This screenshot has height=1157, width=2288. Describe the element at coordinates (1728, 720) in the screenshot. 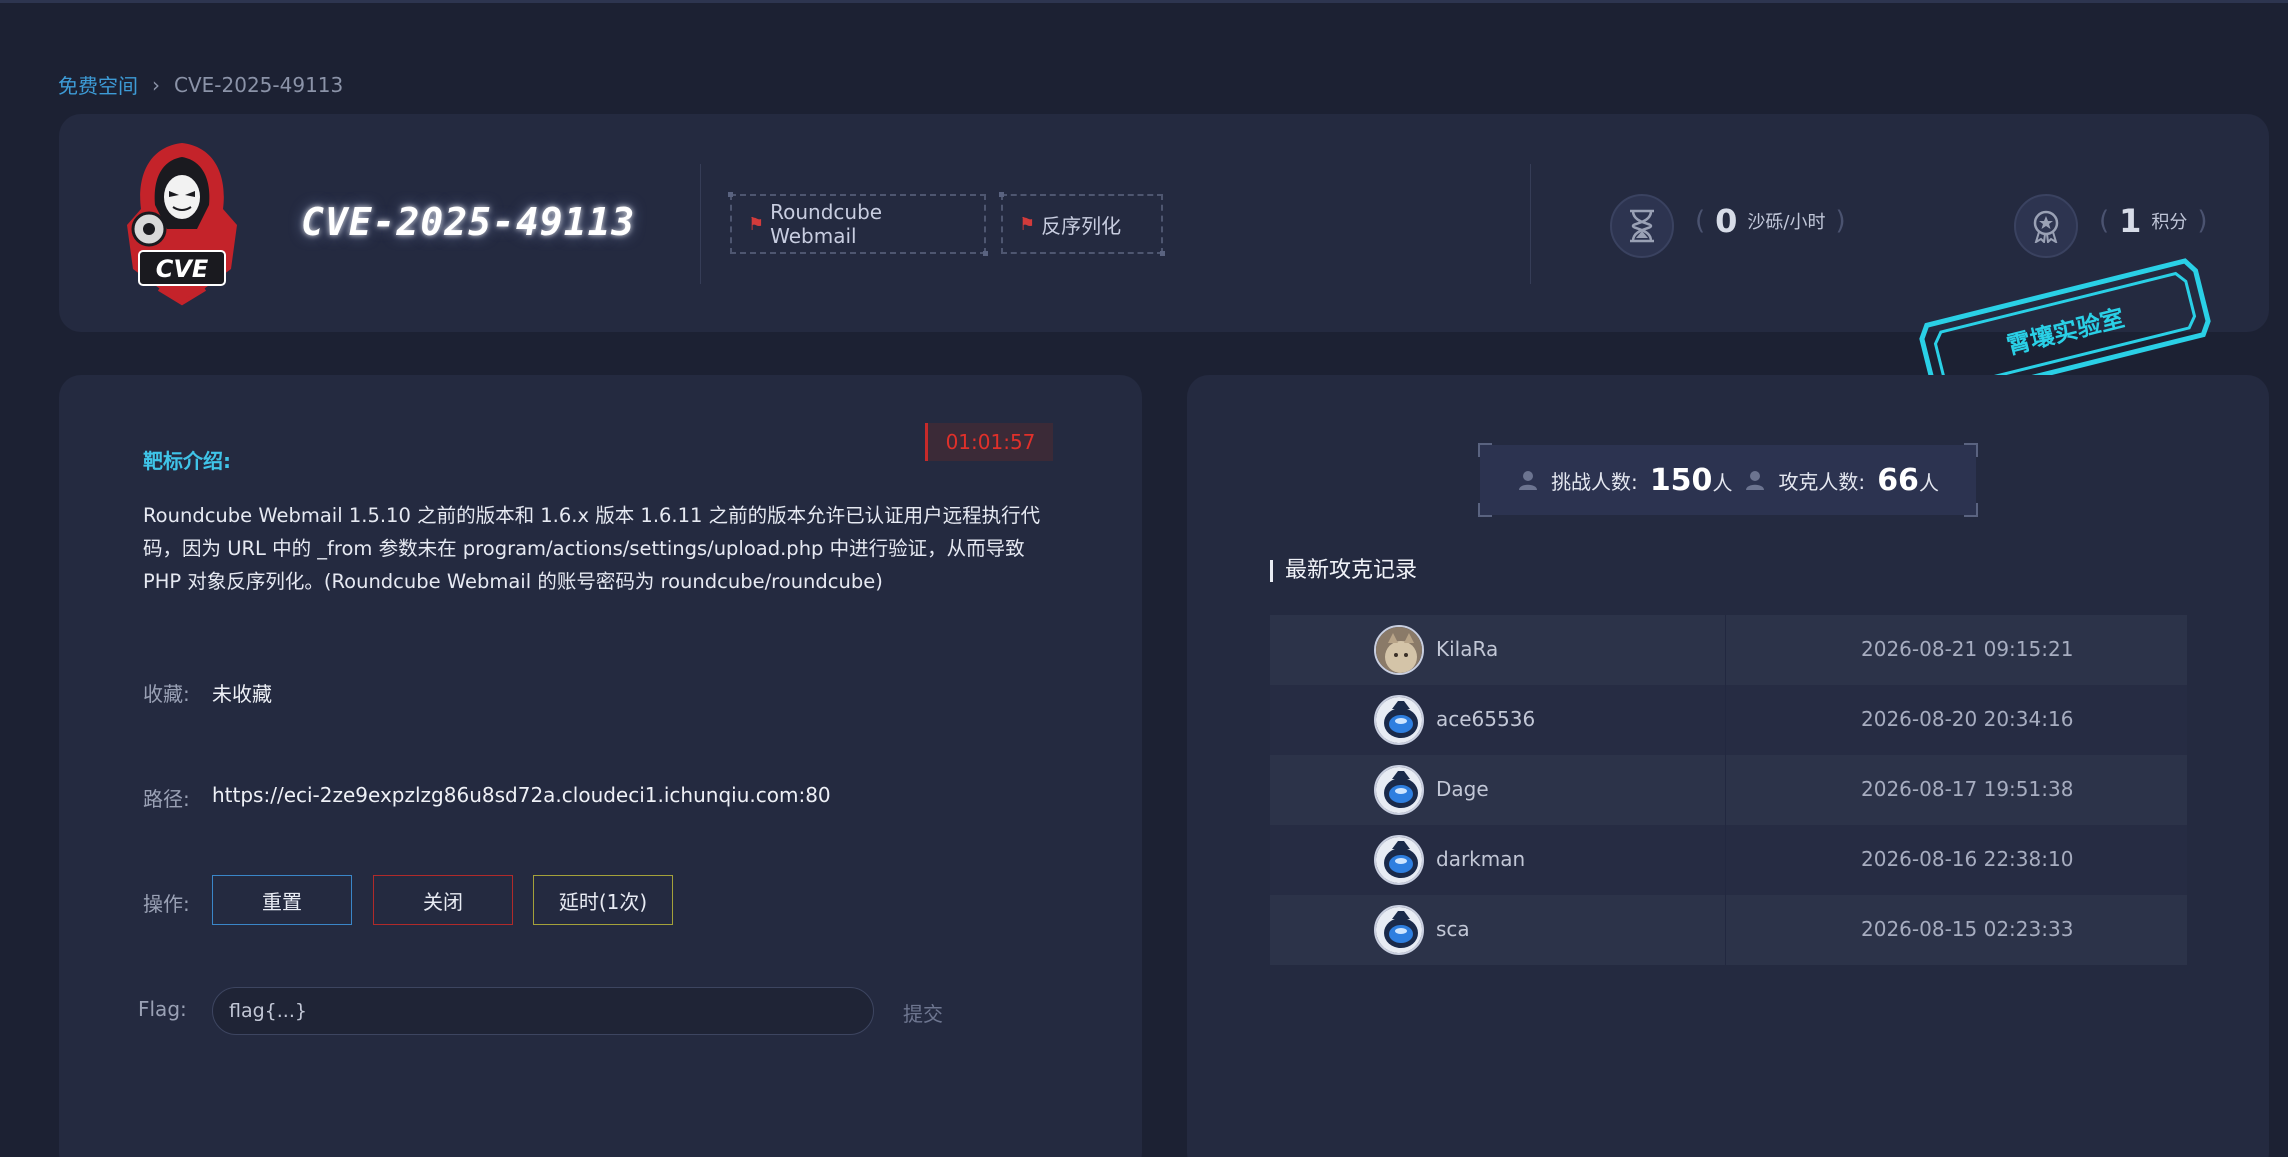

I see `table-row: ace65536 2026-08-20 20:34:16` at that location.